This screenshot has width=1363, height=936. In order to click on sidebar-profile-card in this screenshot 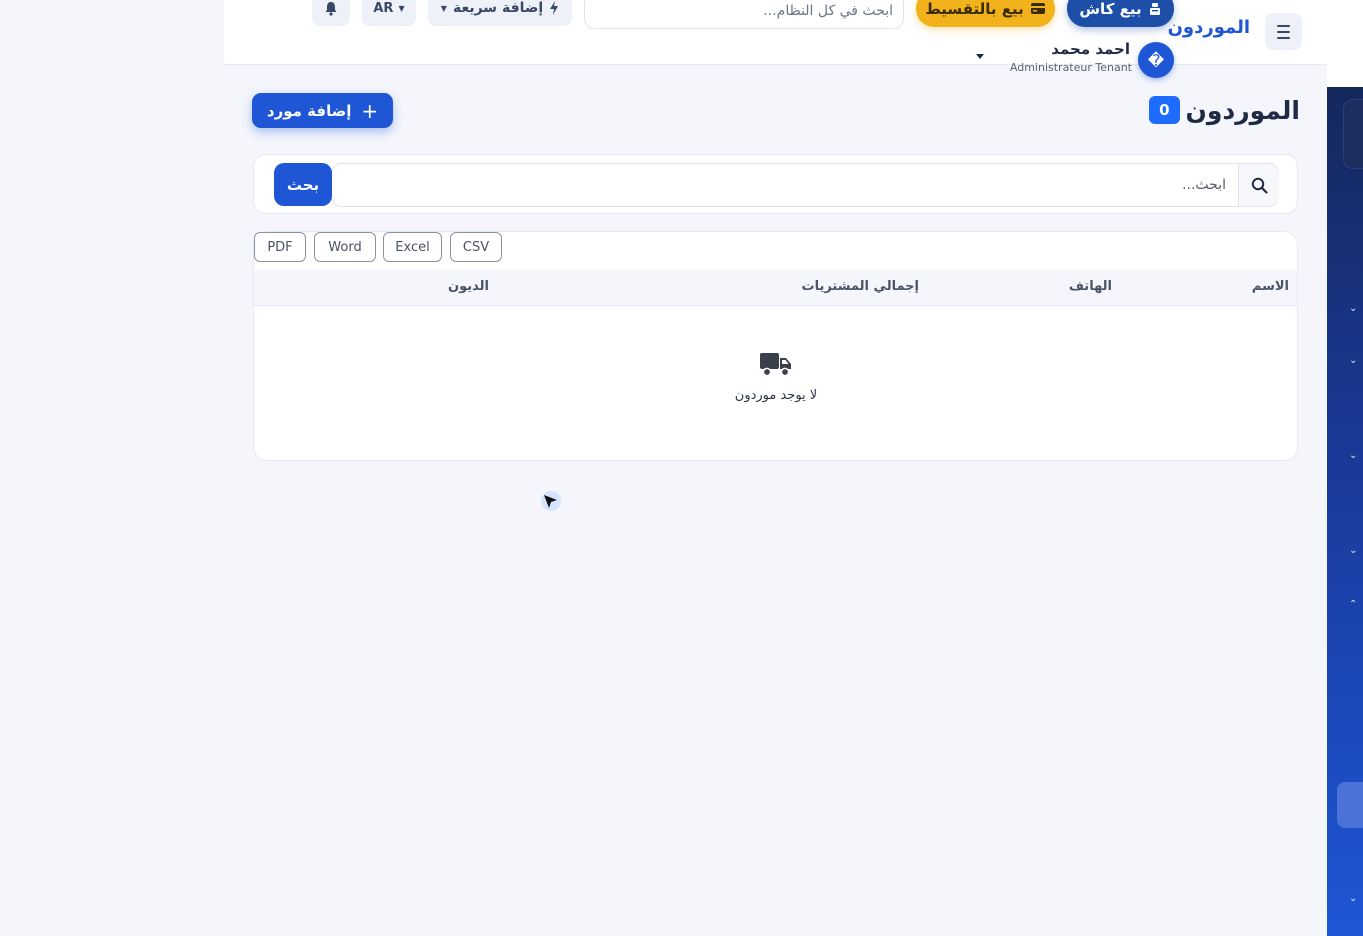, I will do `click(1353, 134)`.